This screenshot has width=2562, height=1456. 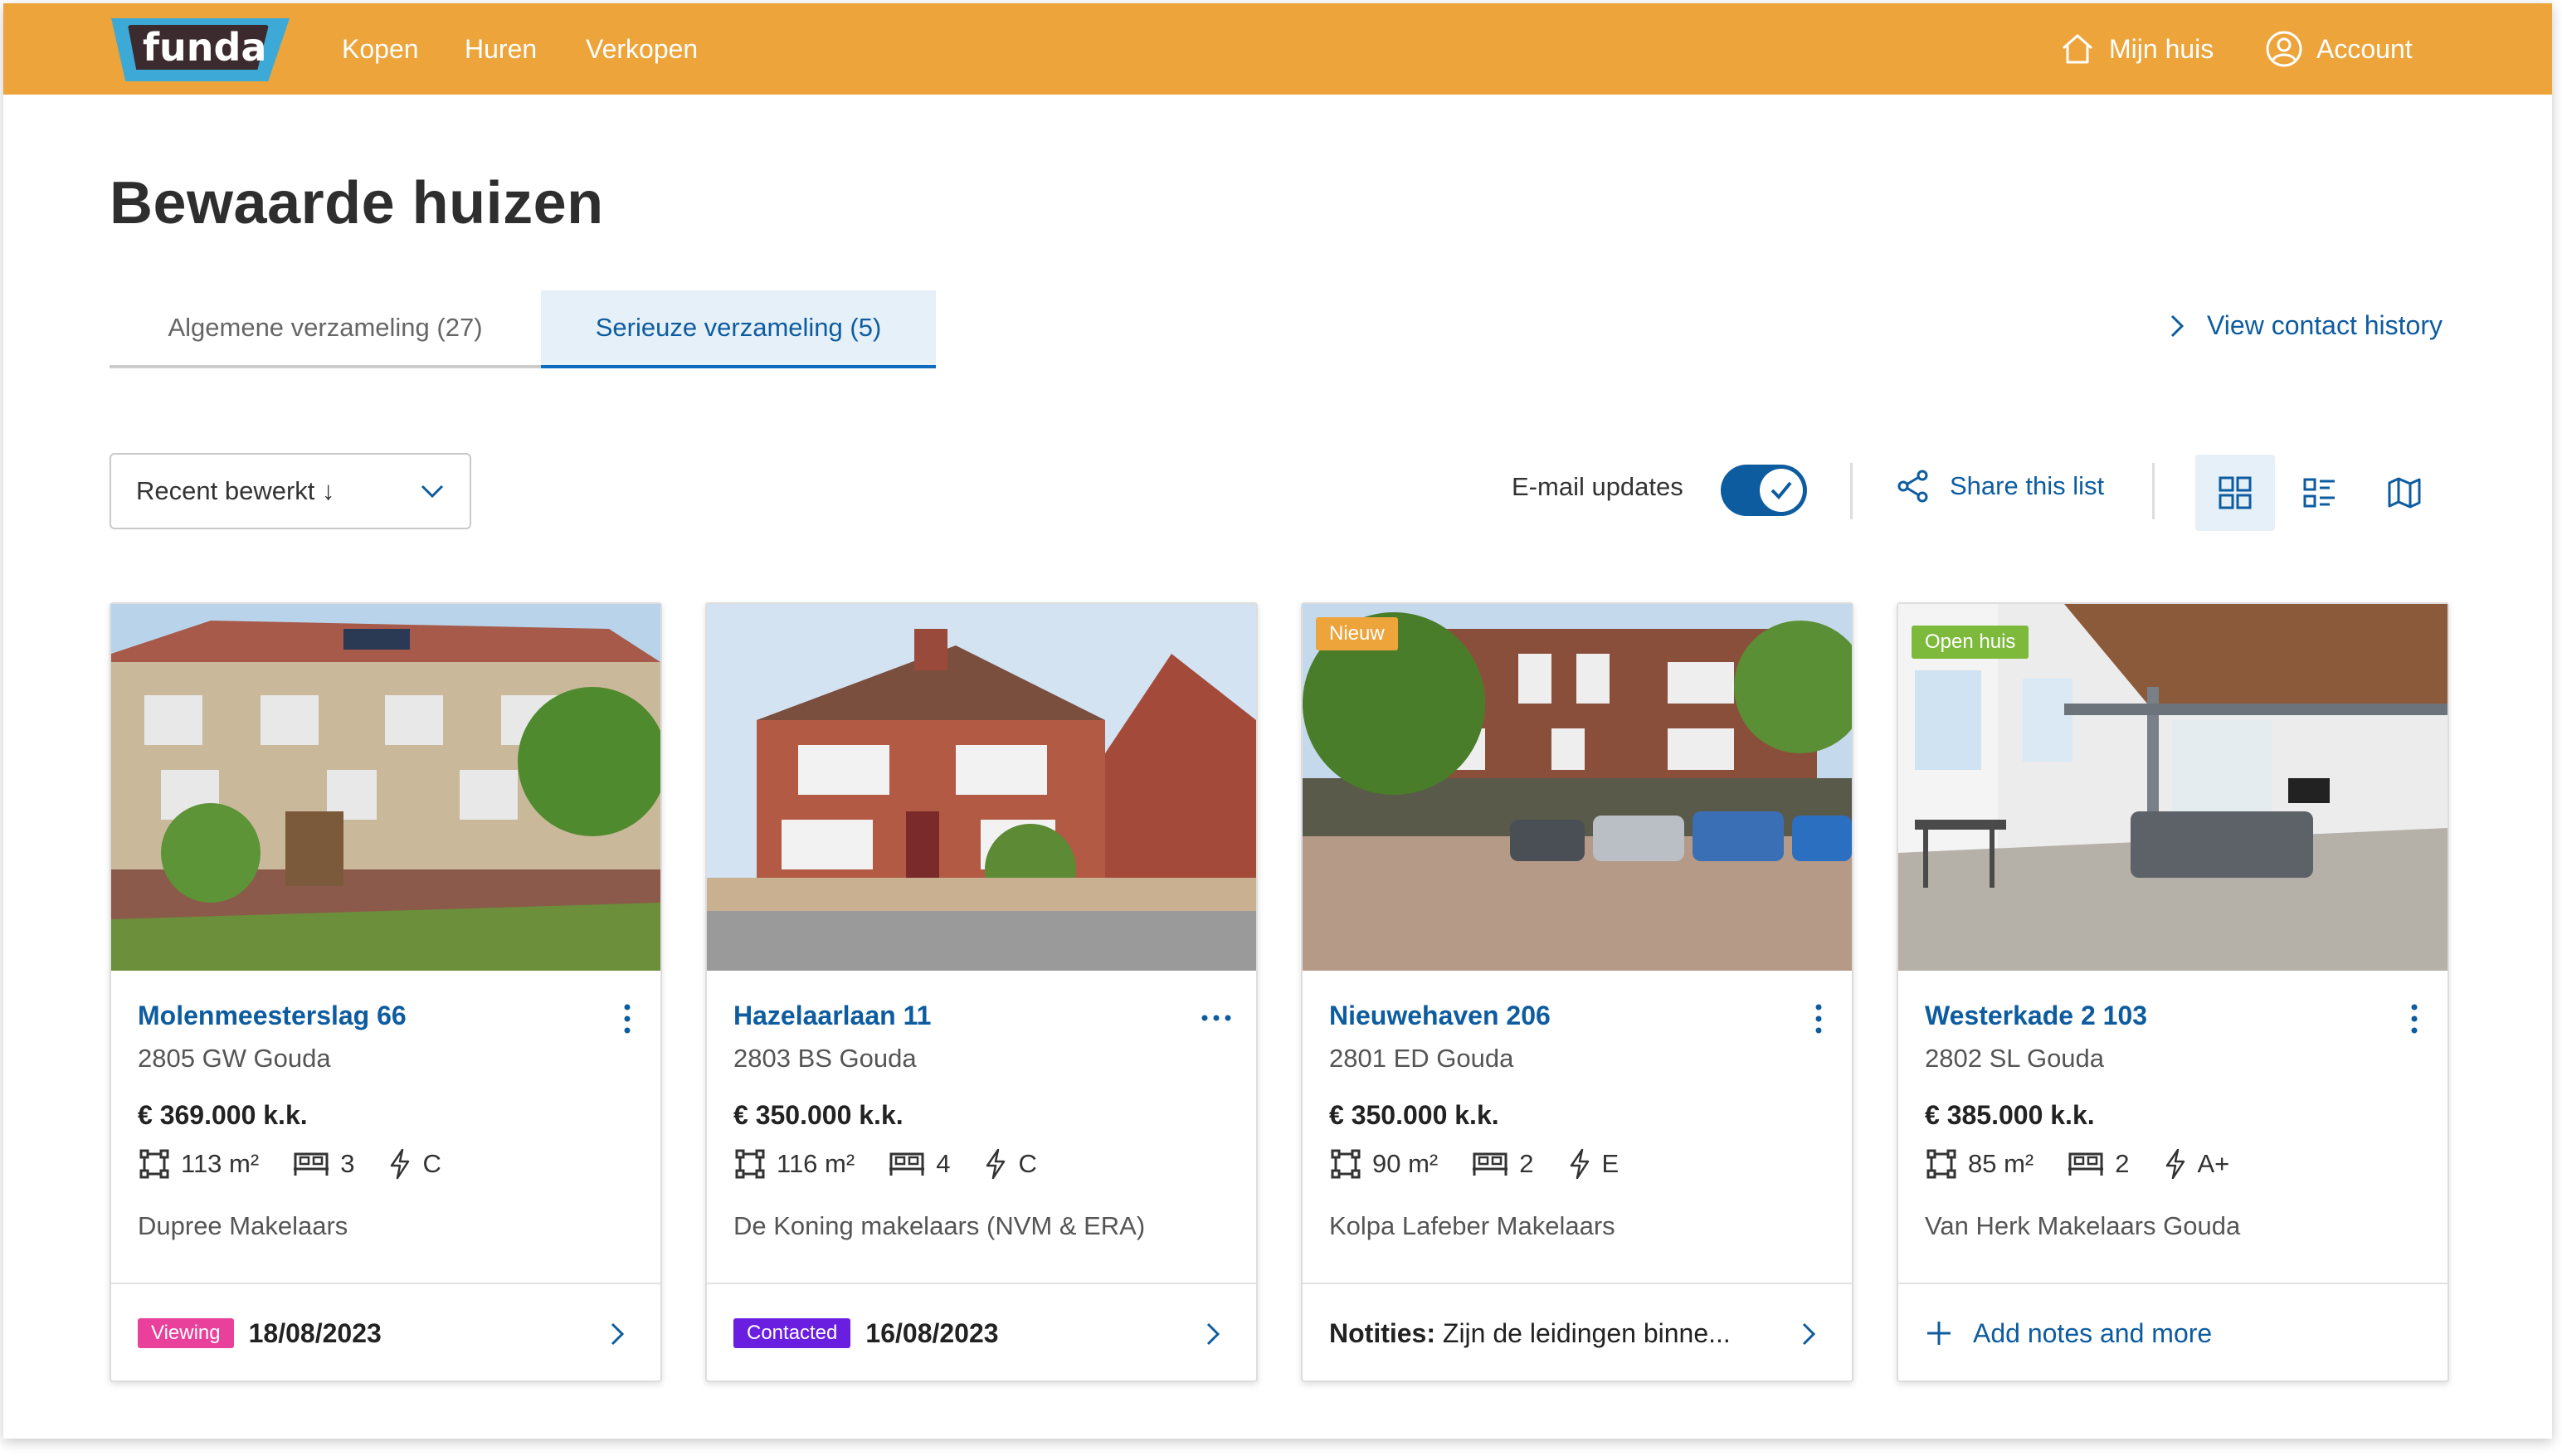 I want to click on listing-features: 116 m² 4 C, so click(x=901, y=1164).